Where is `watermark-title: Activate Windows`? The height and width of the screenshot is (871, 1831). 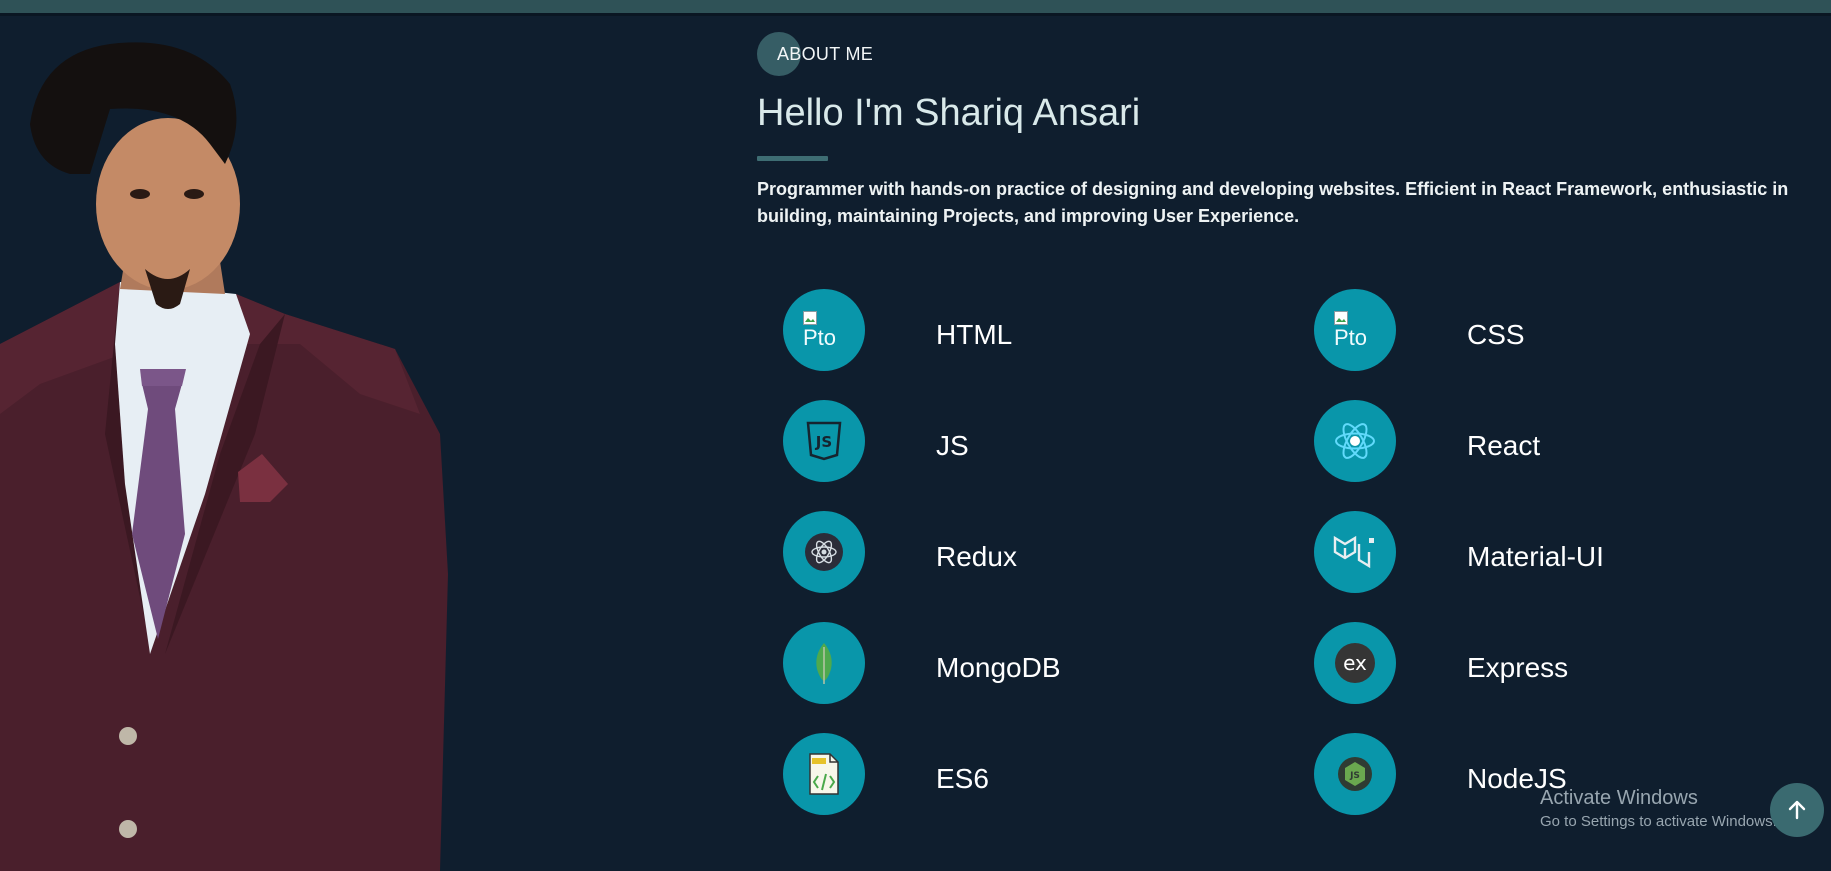 watermark-title: Activate Windows is located at coordinates (1619, 798).